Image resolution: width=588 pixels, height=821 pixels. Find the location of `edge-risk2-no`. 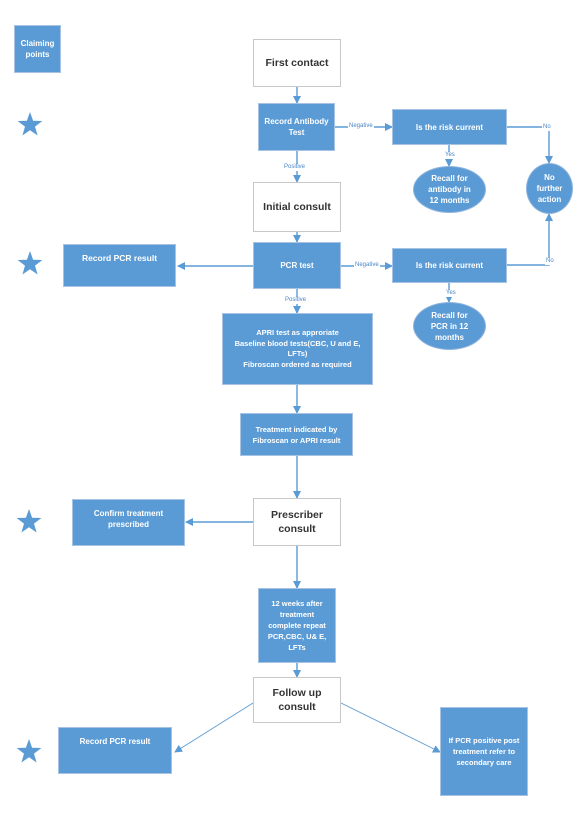

edge-risk2-no is located at coordinates (530, 239).